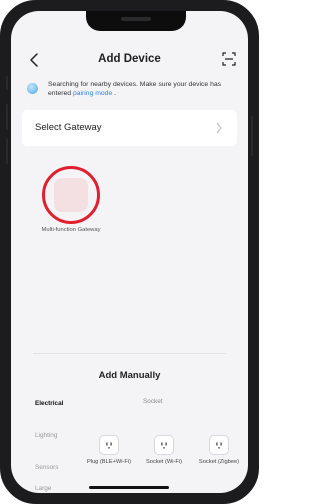 The image size is (320, 504). What do you see at coordinates (153, 401) in the screenshot?
I see `subcategory-title: Socket` at bounding box center [153, 401].